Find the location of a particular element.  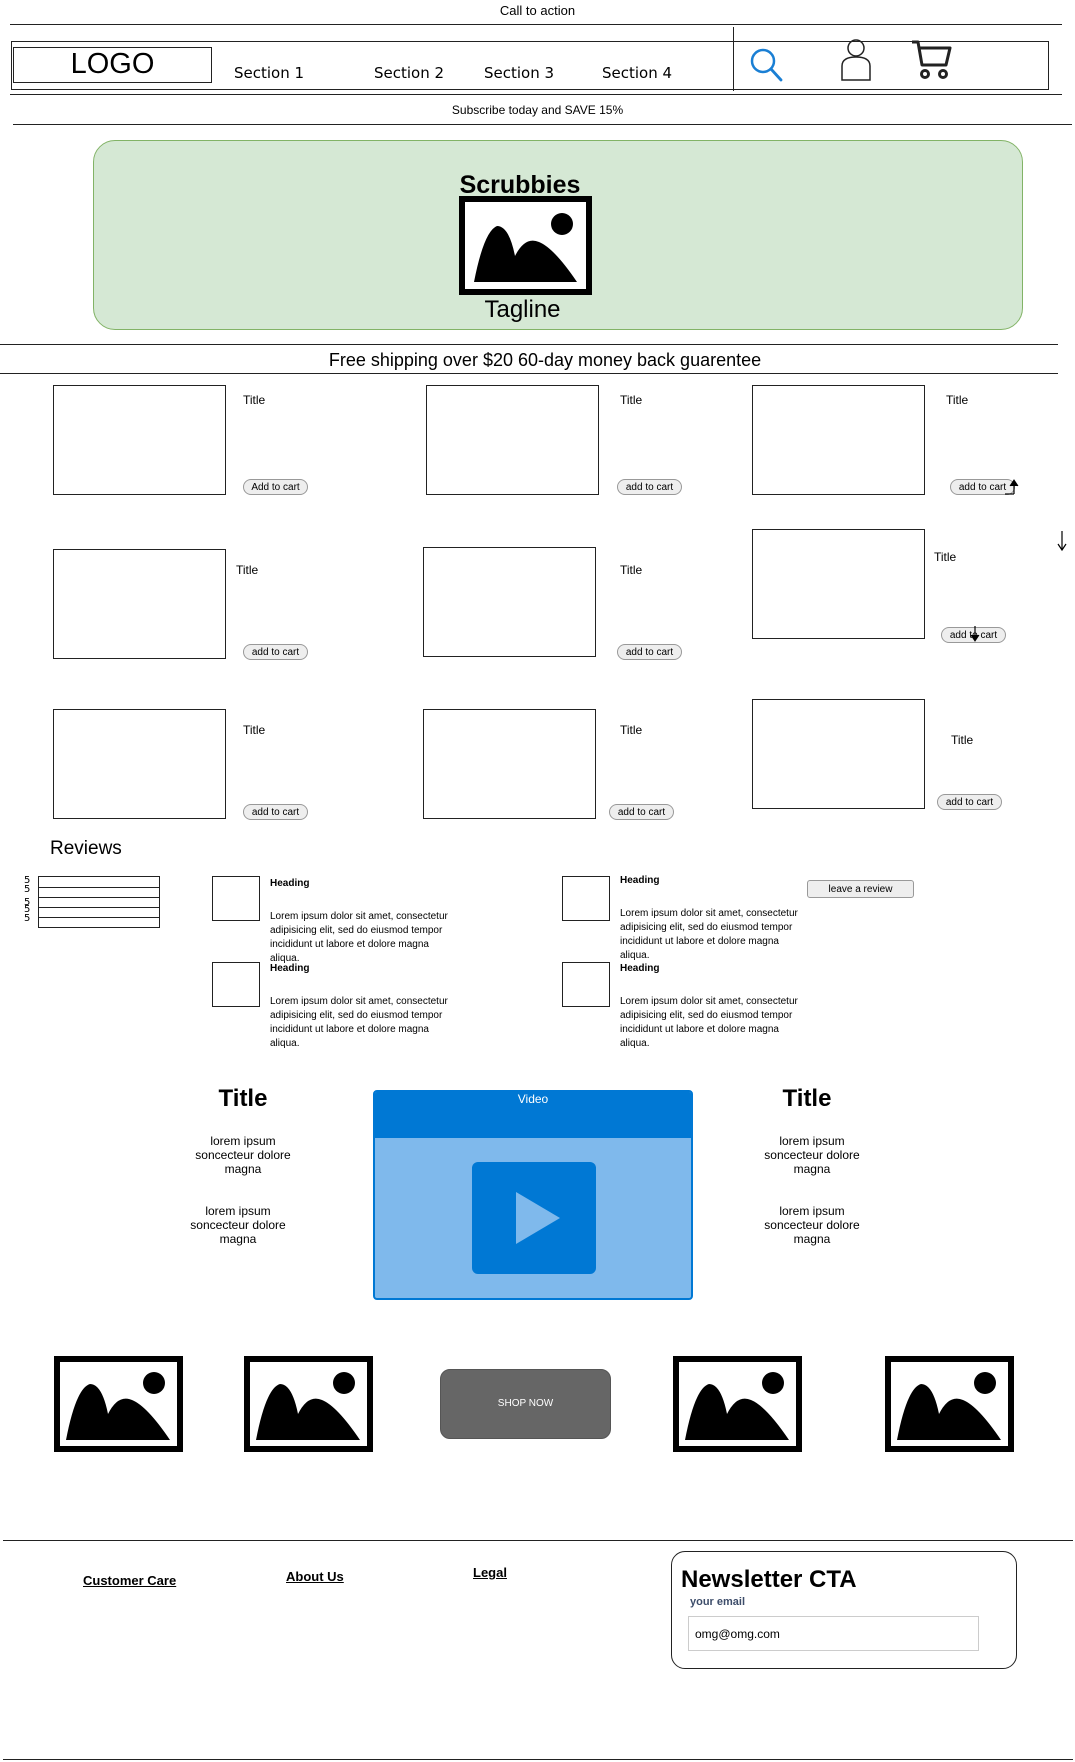

leave-review-button: leave a review is located at coordinates (860, 889).